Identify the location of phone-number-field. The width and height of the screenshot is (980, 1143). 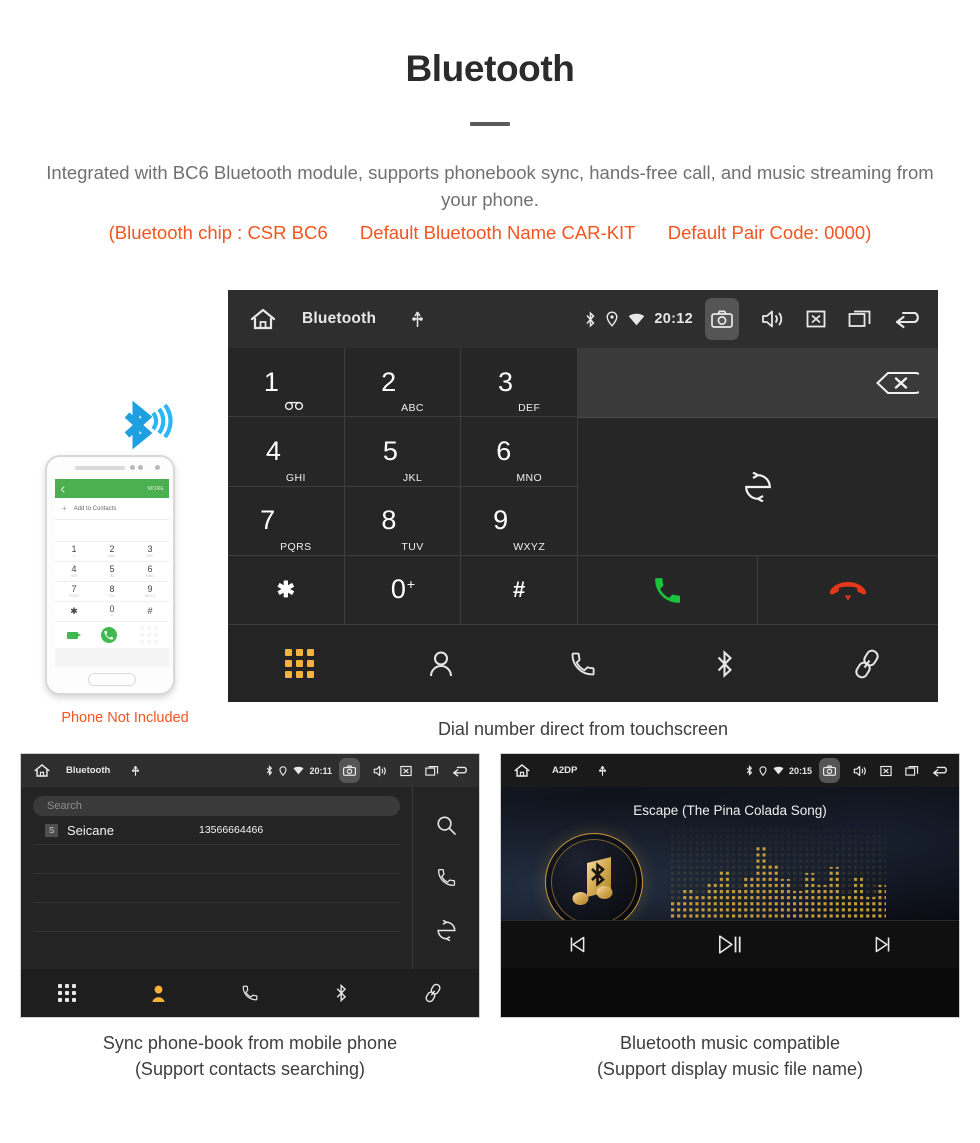
(112, 531).